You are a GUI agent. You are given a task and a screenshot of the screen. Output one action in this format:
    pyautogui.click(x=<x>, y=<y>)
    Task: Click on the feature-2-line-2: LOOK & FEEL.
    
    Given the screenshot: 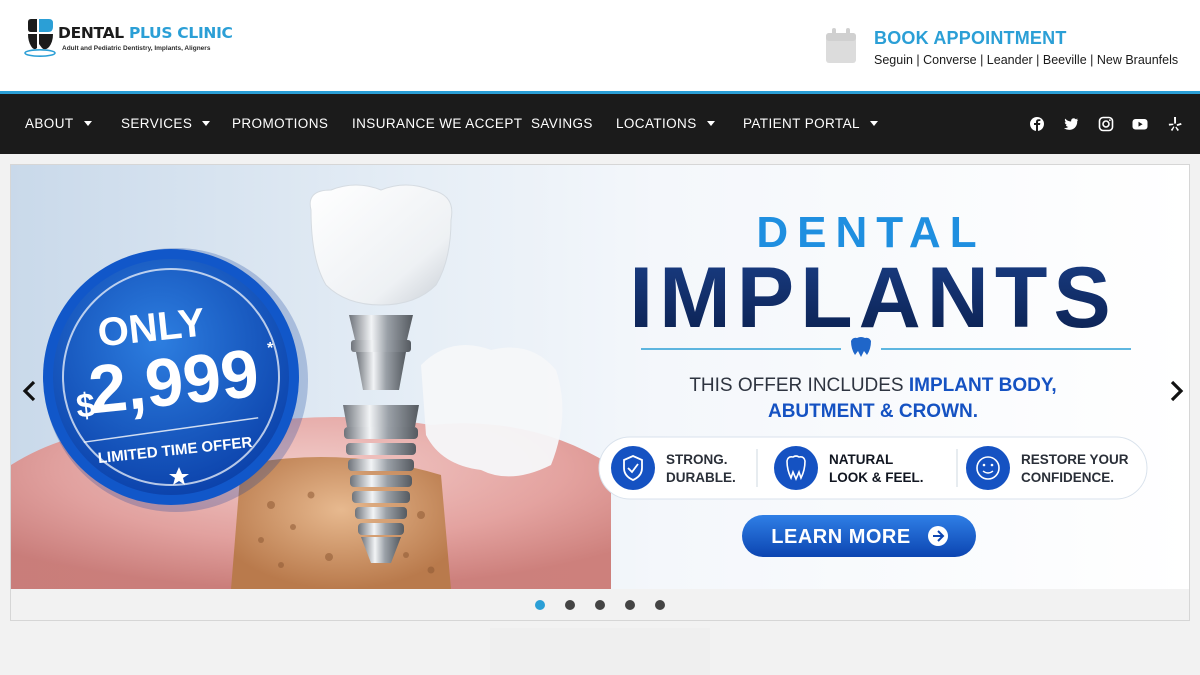 What is the action you would take?
    pyautogui.click(x=876, y=477)
    